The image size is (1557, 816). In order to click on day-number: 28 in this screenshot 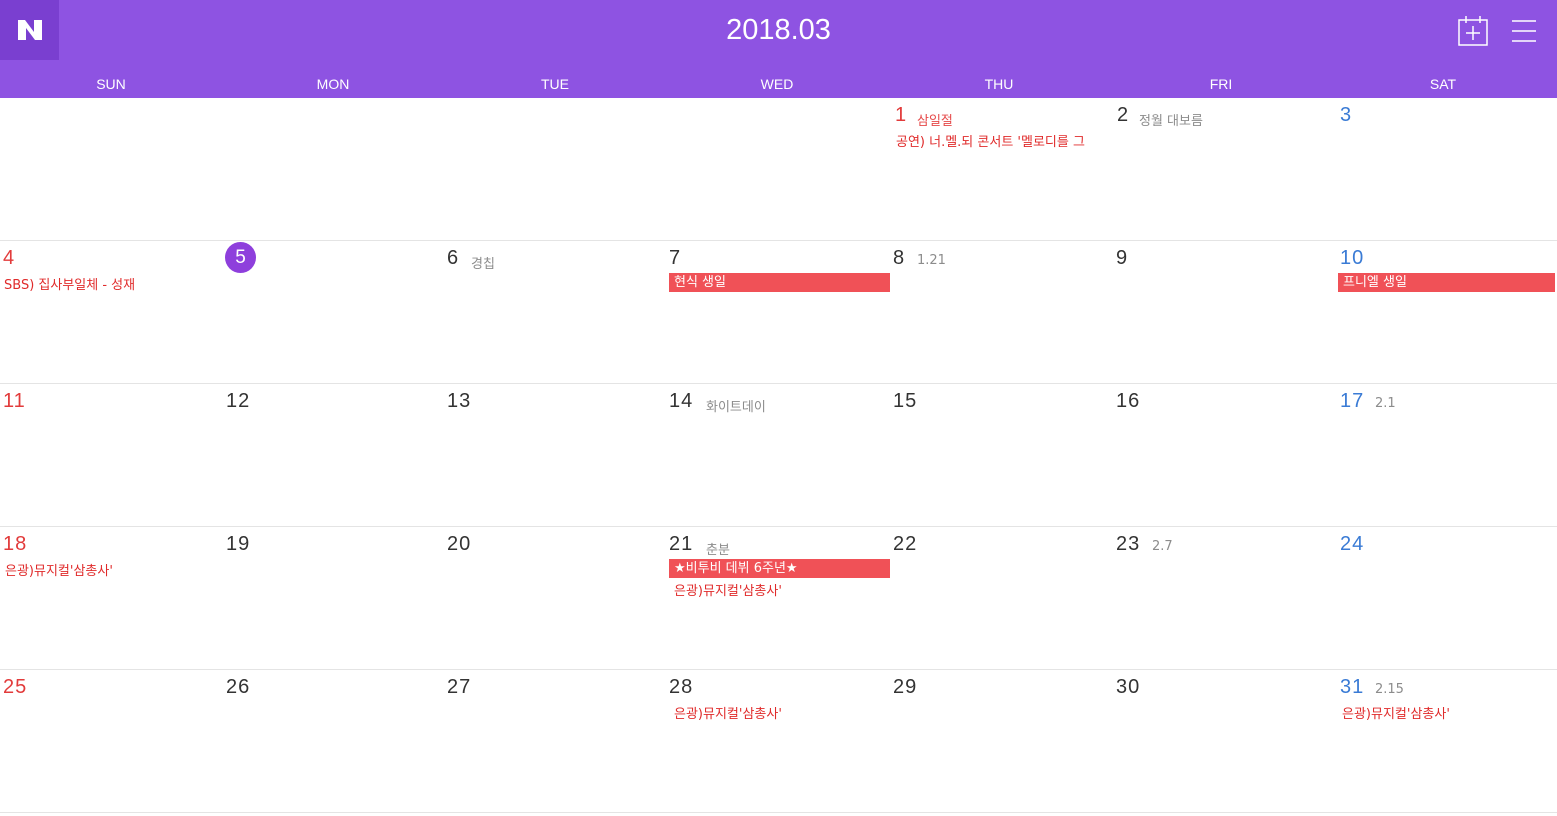, I will do `click(681, 687)`.